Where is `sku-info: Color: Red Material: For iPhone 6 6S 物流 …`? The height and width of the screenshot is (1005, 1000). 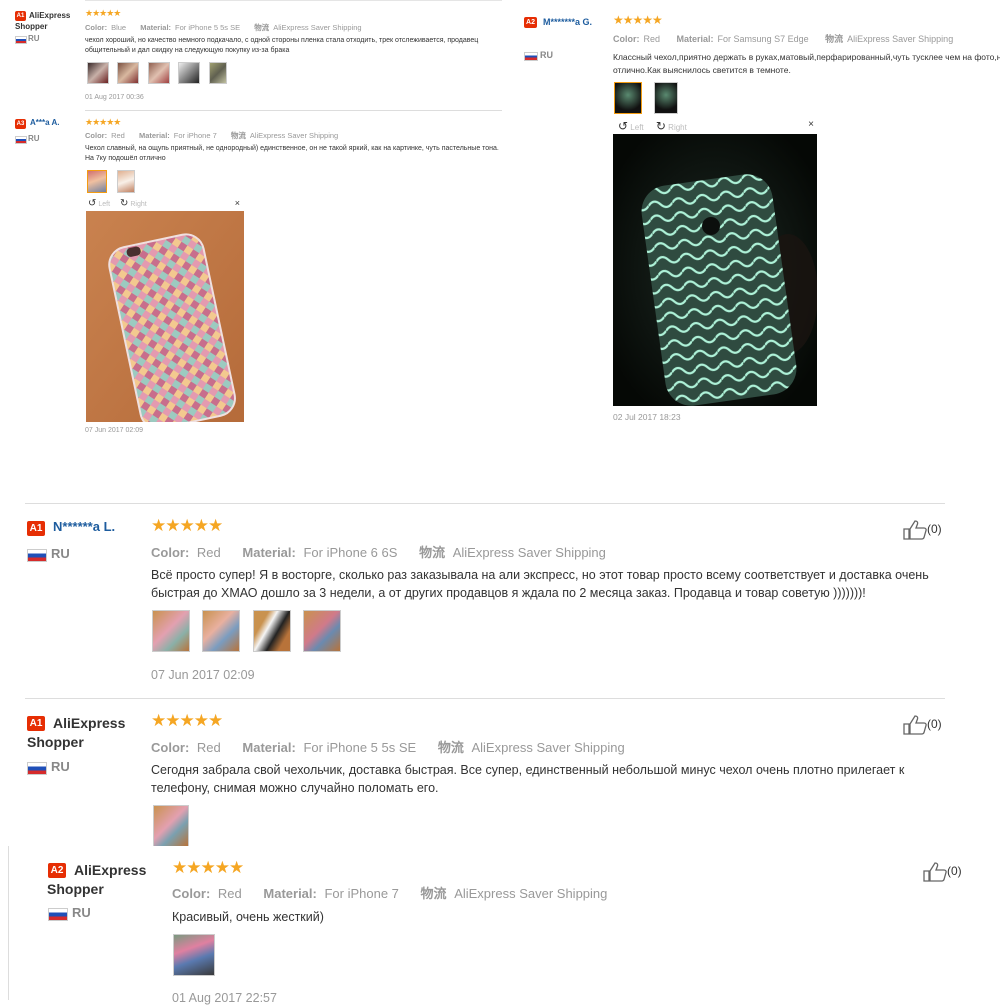 sku-info: Color: Red Material: For iPhone 6 6S 物流 … is located at coordinates (380, 551).